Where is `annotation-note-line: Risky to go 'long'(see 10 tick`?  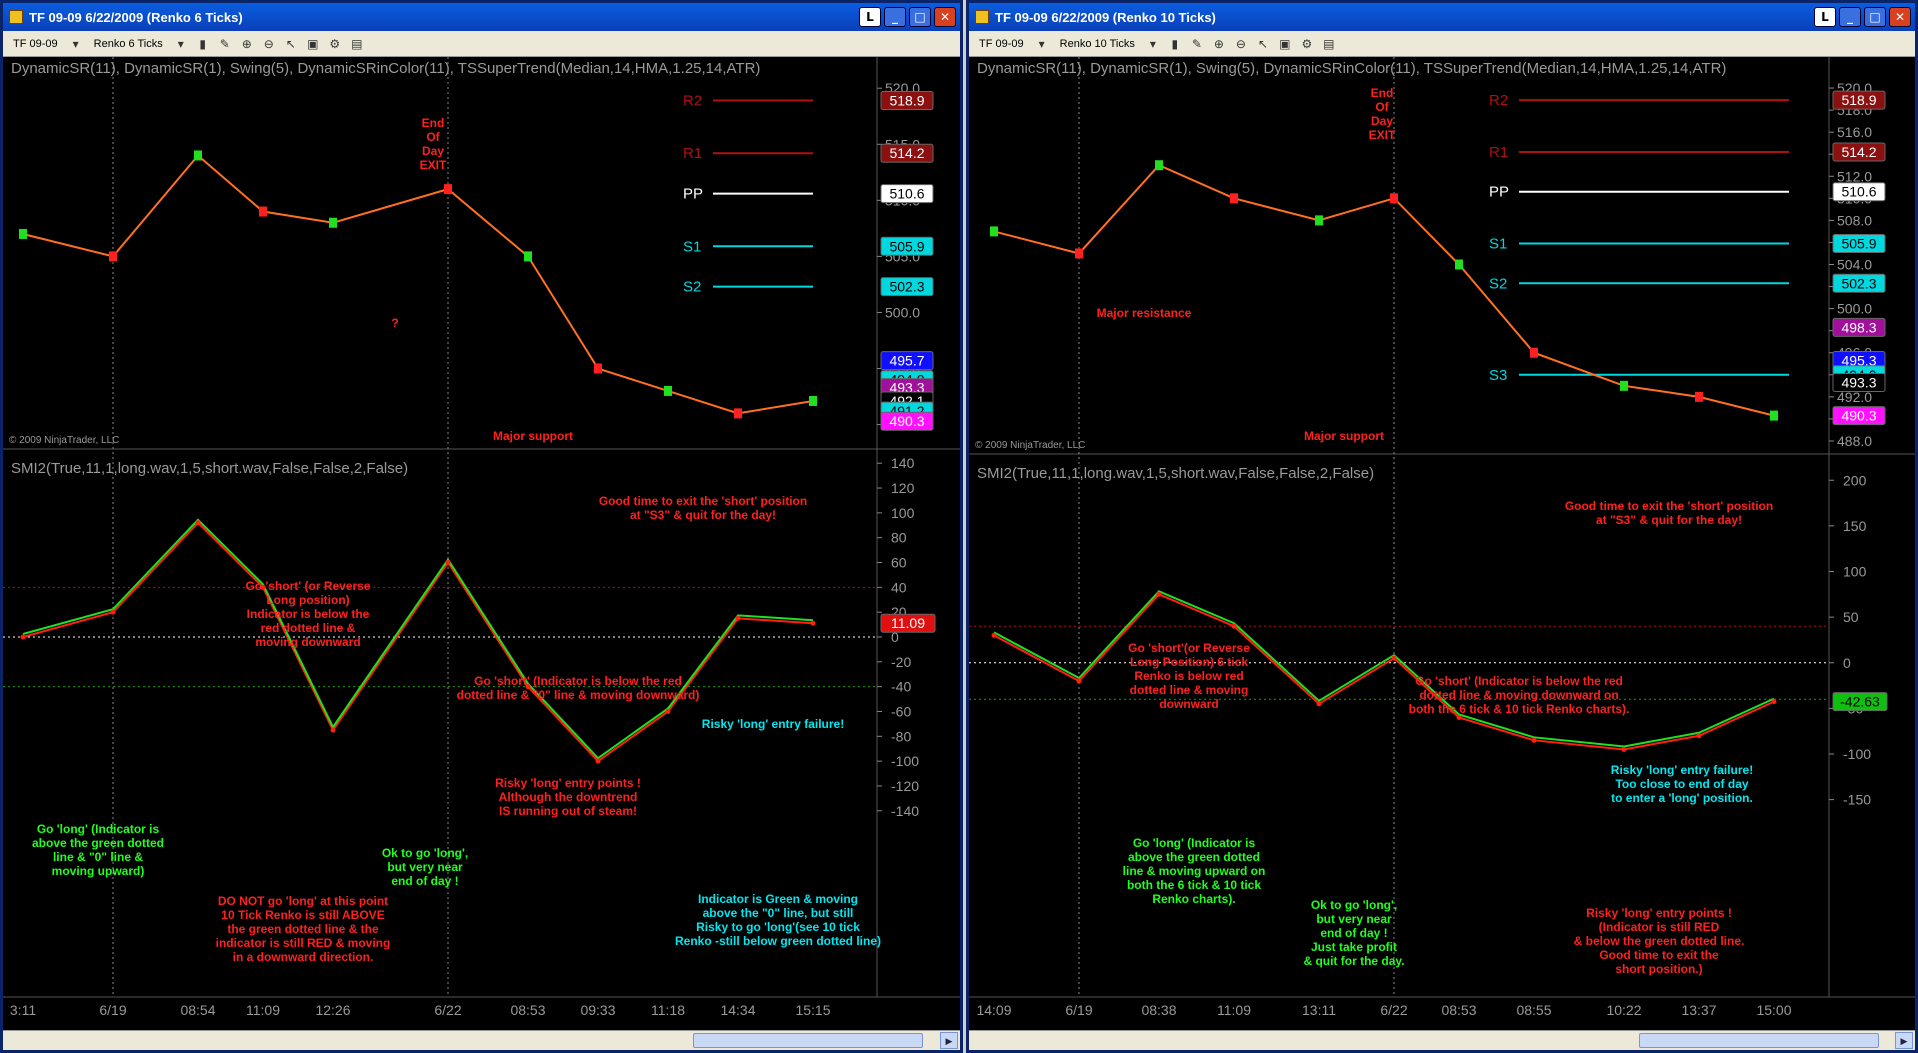 annotation-note-line: Risky to go 'long'(see 10 tick is located at coordinates (778, 927).